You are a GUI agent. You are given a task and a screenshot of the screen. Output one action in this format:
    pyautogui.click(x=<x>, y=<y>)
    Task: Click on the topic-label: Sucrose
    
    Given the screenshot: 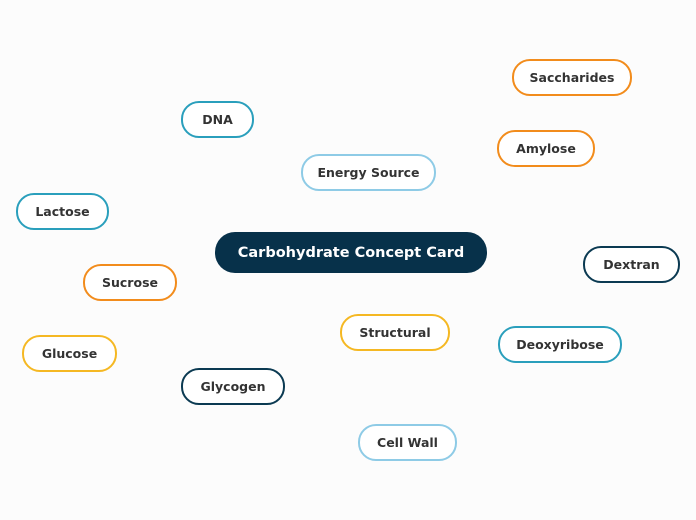 What is the action you would take?
    pyautogui.click(x=130, y=282)
    